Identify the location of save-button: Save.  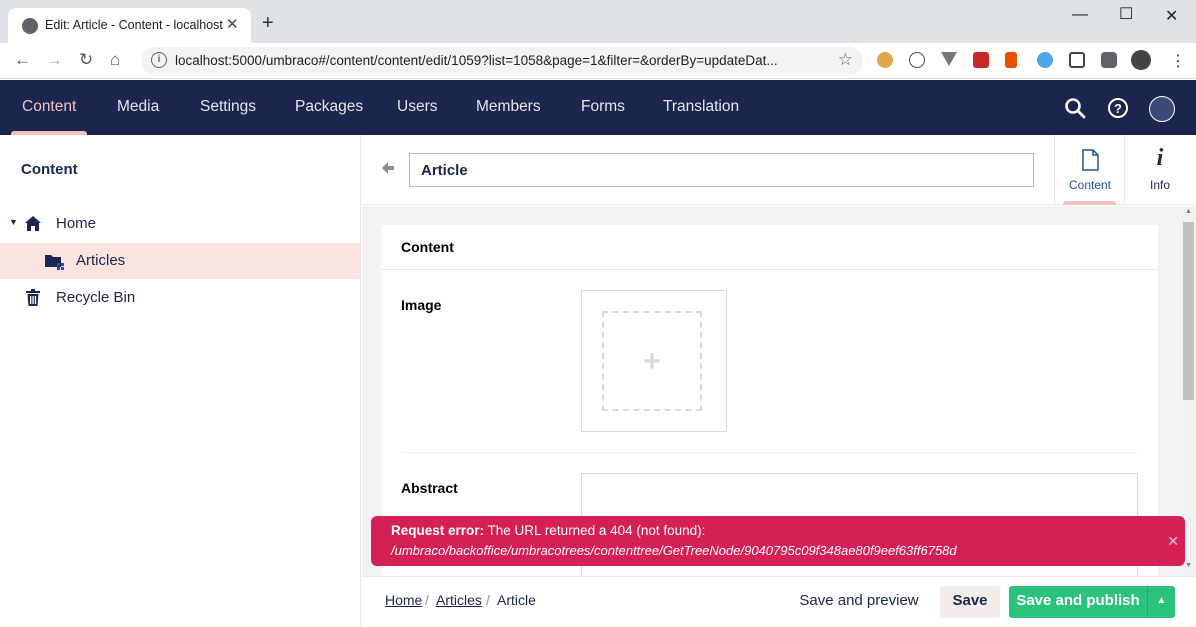
(970, 602).